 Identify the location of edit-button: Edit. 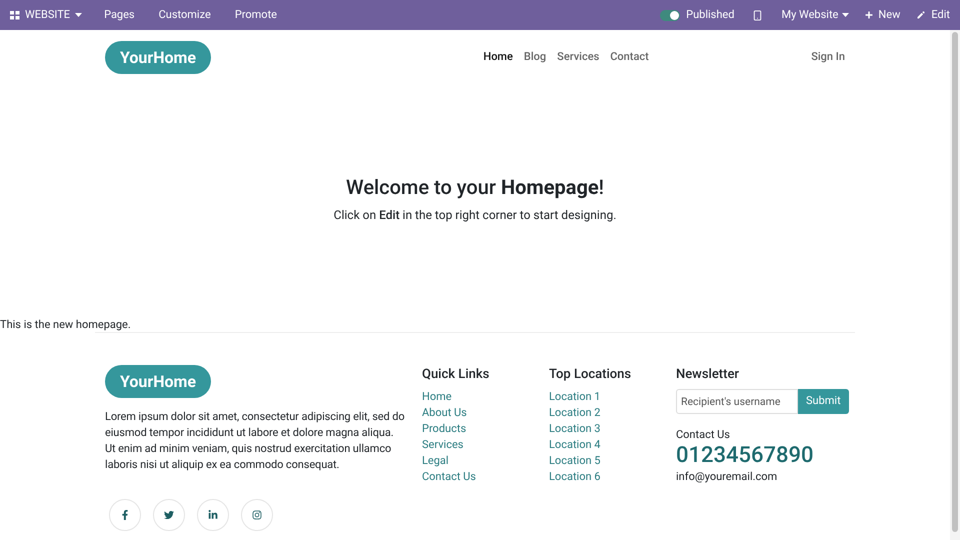
(933, 15).